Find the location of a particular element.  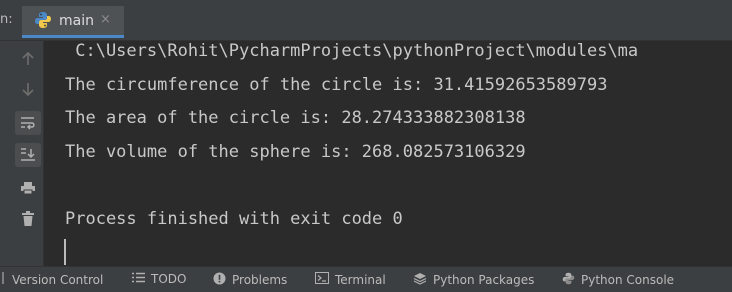

version-control-button: Version Control is located at coordinates (51, 279).